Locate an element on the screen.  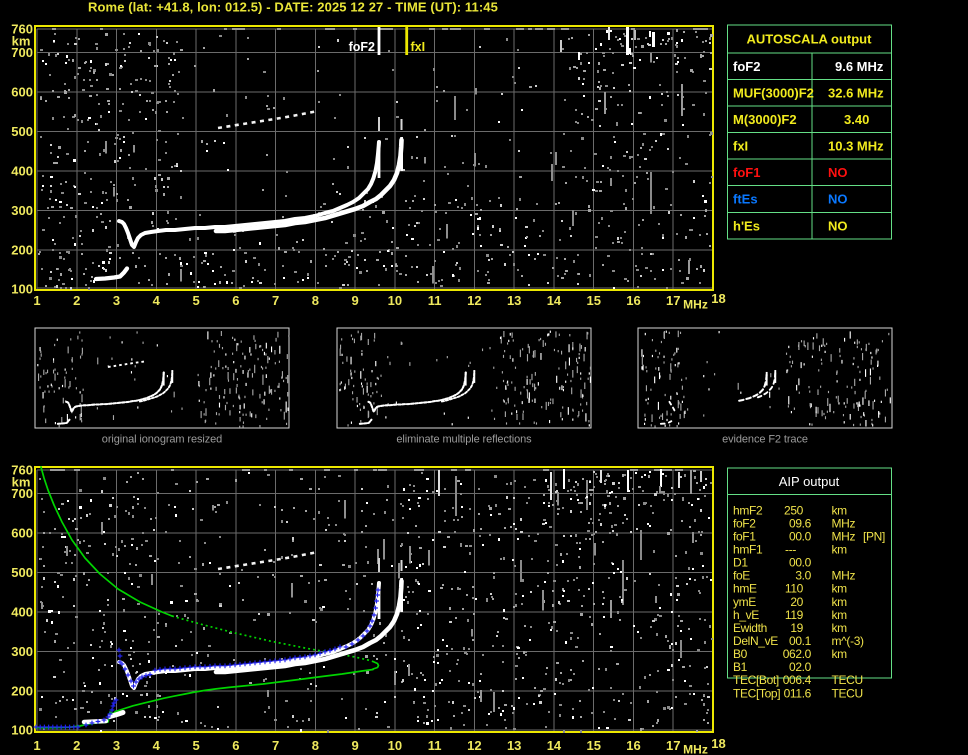
svg-text: hmE is located at coordinates (745, 589).